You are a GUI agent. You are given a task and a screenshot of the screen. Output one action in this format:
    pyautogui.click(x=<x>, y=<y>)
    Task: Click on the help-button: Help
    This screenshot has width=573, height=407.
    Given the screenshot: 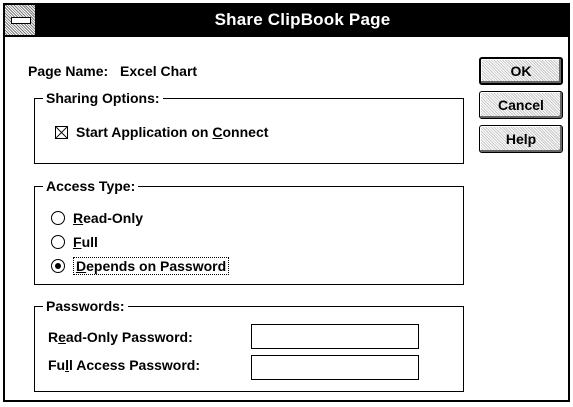 What is the action you would take?
    pyautogui.click(x=521, y=139)
    